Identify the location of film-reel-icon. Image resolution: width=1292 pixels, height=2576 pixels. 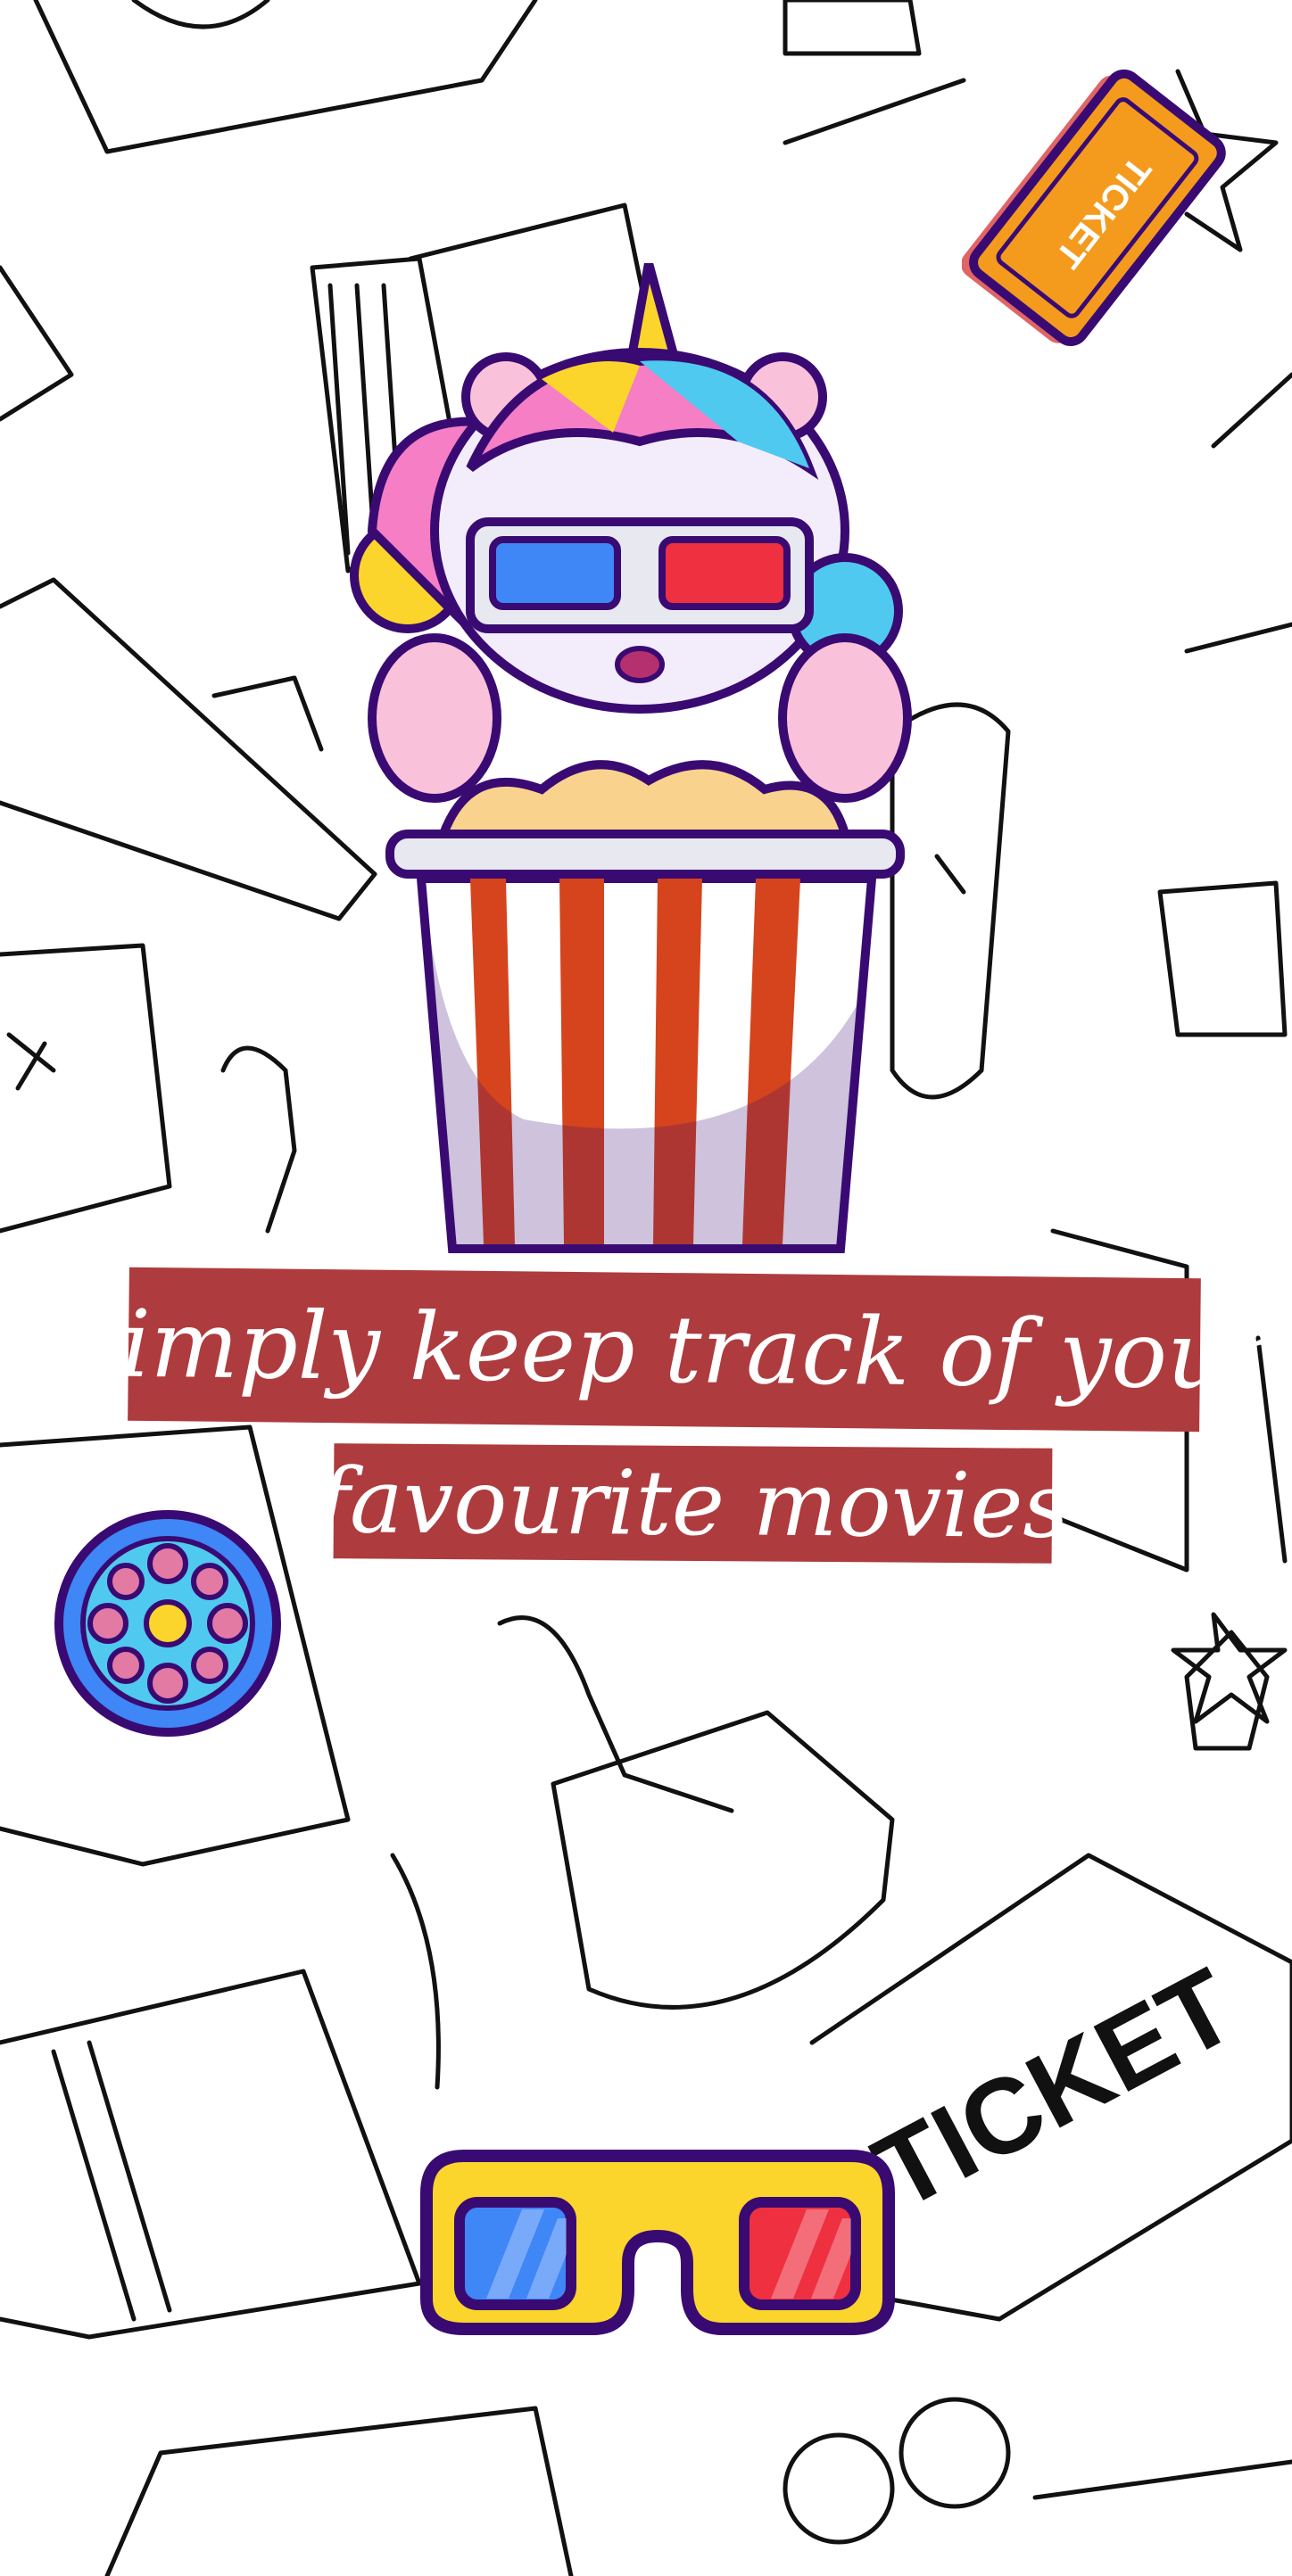
(168, 1624).